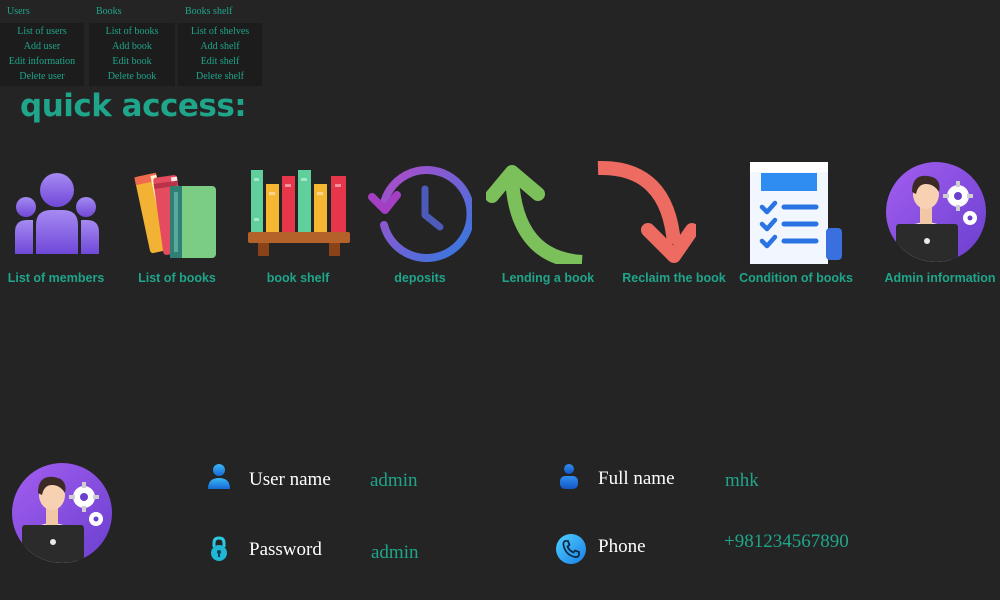 The height and width of the screenshot is (600, 1000). What do you see at coordinates (220, 76) in the screenshot?
I see `menu-item-delete-shelf: Delete shelf` at bounding box center [220, 76].